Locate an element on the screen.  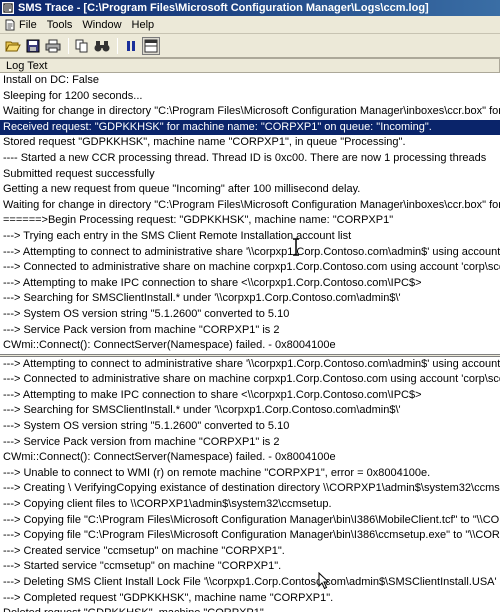
log-row: Install on DC: False is located at coordinates (250, 81).